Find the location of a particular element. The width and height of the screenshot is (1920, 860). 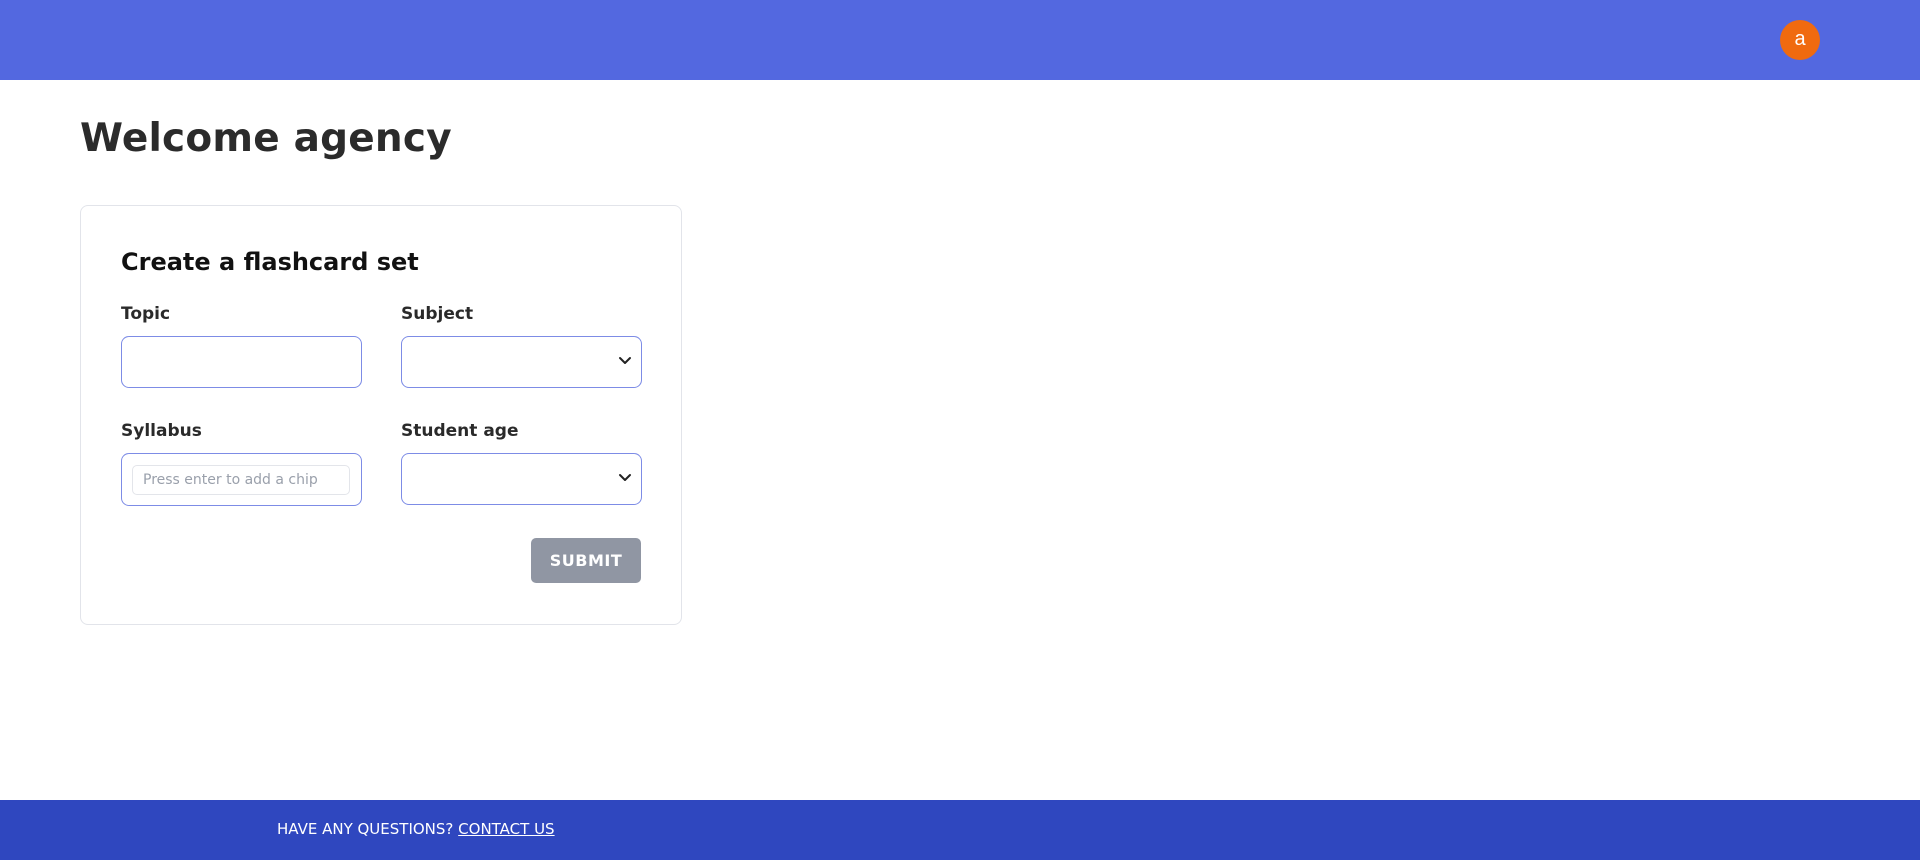

footer: HAVE ANY QUESTIONS? CONTACT US is located at coordinates (960, 830).